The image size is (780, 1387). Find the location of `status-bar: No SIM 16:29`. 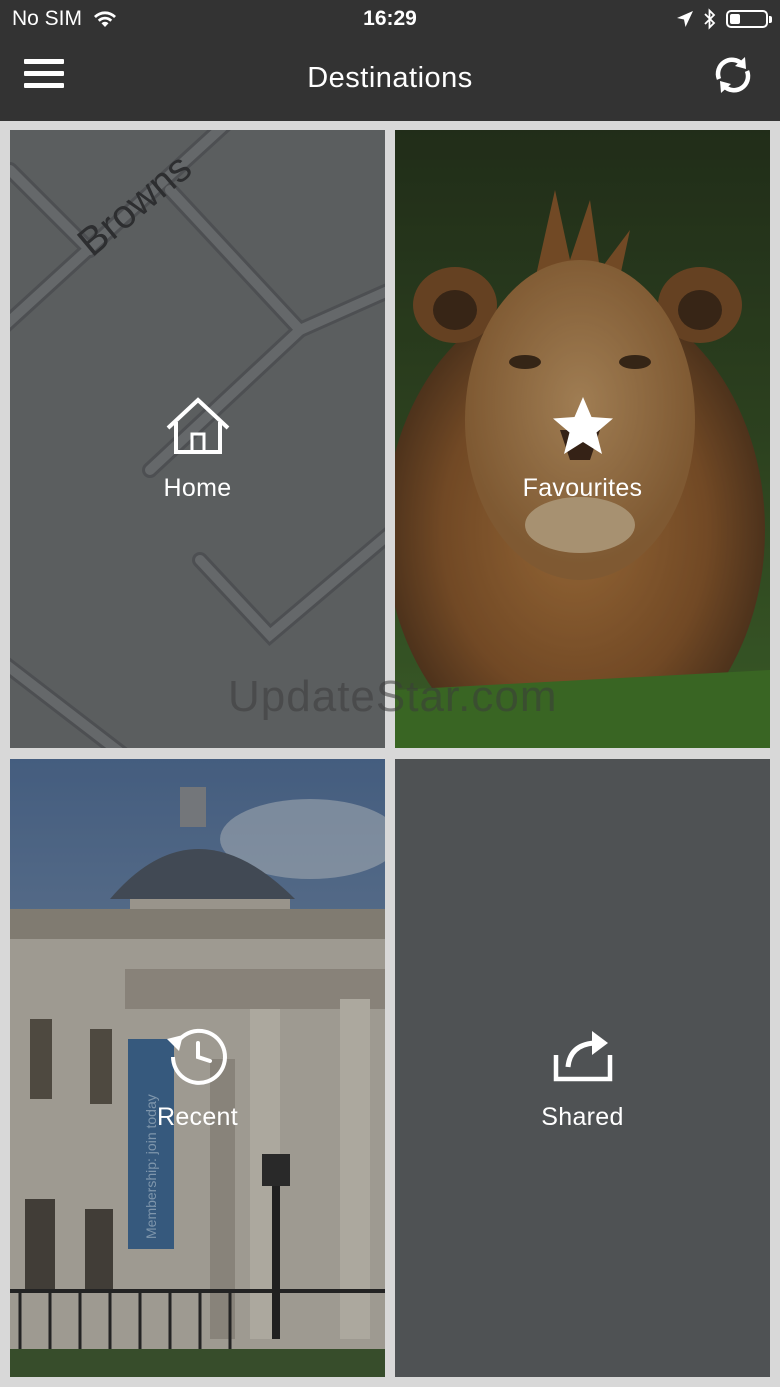

status-bar: No SIM 16:29 is located at coordinates (390, 20).